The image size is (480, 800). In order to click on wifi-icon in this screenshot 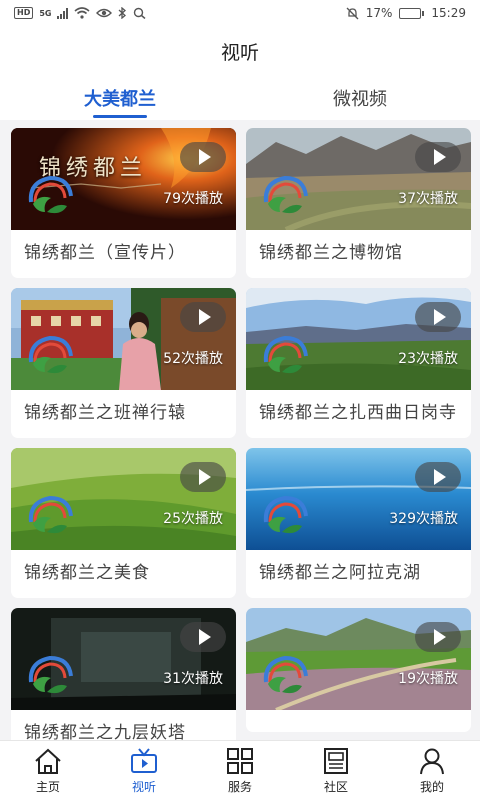, I will do `click(82, 13)`.